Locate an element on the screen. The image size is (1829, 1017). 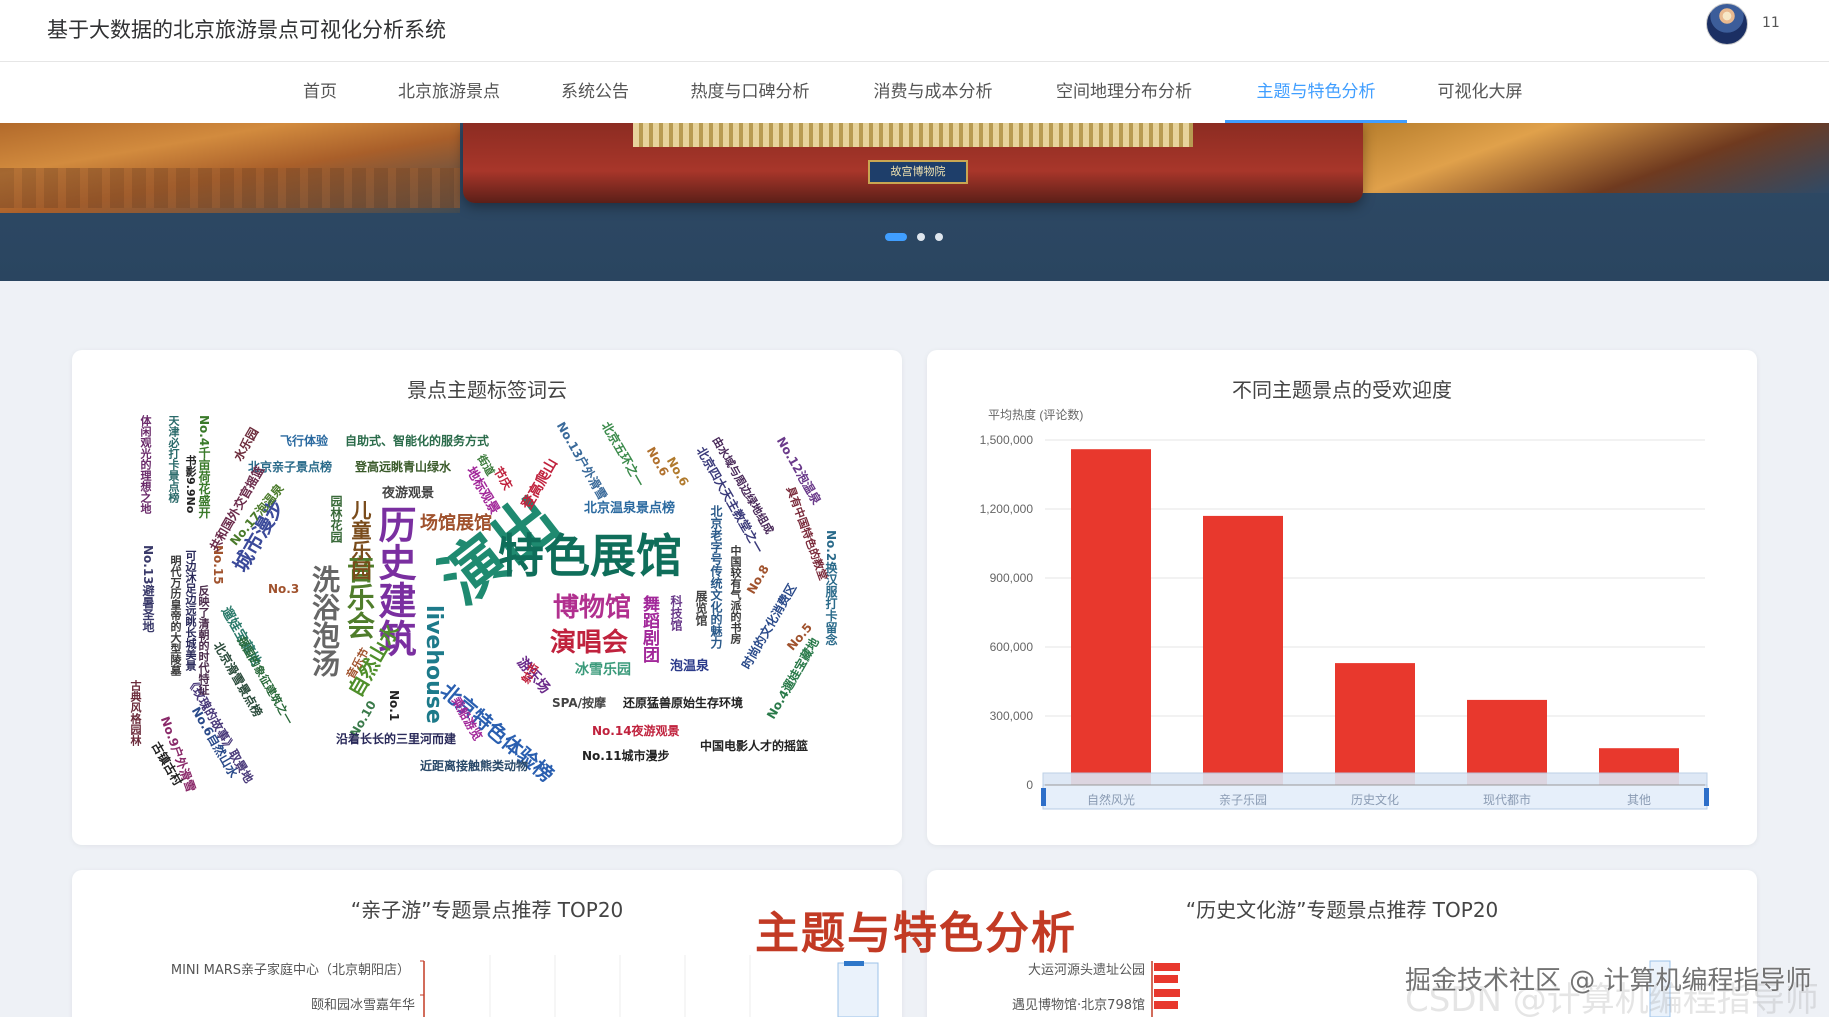
nav-popularity-reputation: 热度与口碑分析 is located at coordinates (750, 92).